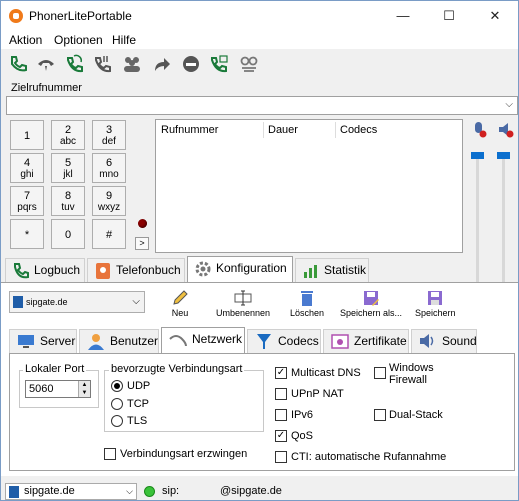 This screenshot has height=501, width=519. What do you see at coordinates (240, 269) in the screenshot?
I see `tab-konfiguration: Konfiguration` at bounding box center [240, 269].